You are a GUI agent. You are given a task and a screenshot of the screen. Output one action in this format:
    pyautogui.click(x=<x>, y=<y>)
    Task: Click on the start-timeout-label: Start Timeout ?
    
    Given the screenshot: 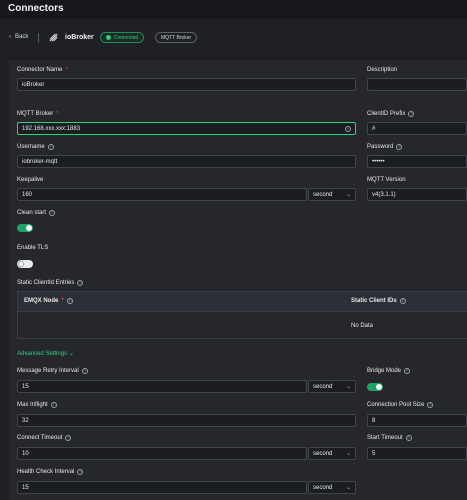 What is the action you would take?
    pyautogui.click(x=389, y=438)
    